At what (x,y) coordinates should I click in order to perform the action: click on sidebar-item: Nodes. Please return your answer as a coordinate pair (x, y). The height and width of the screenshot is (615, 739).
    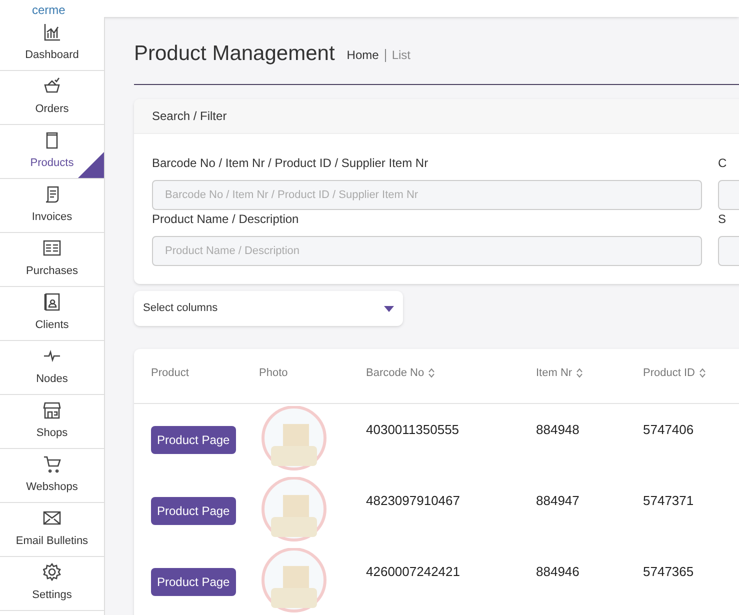
    Looking at the image, I should click on (52, 368).